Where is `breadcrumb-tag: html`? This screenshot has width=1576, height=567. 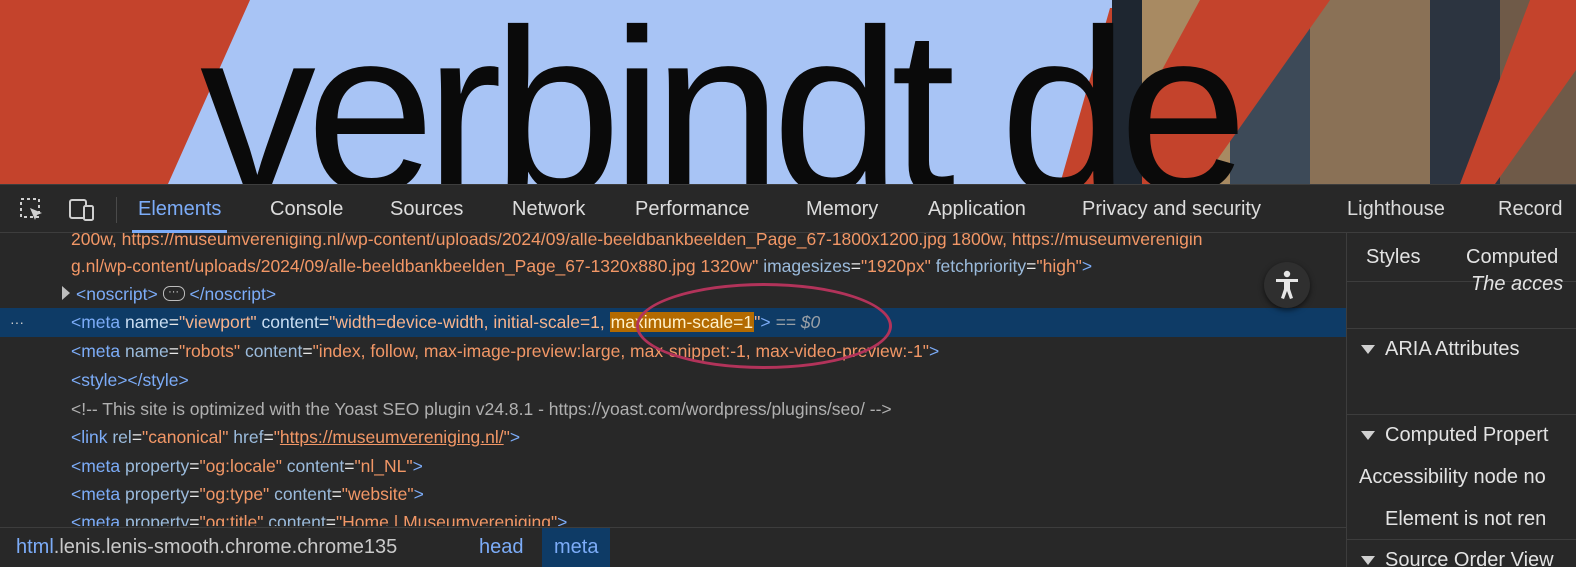 breadcrumb-tag: html is located at coordinates (35, 547).